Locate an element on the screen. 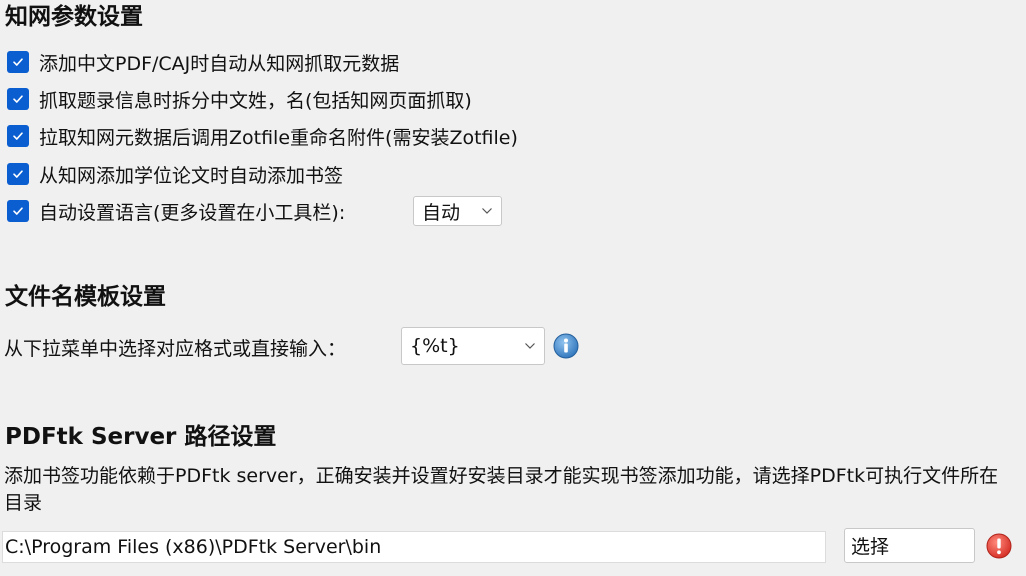 The height and width of the screenshot is (576, 1026). checkbox-auto-fetch-metadata is located at coordinates (18, 62).